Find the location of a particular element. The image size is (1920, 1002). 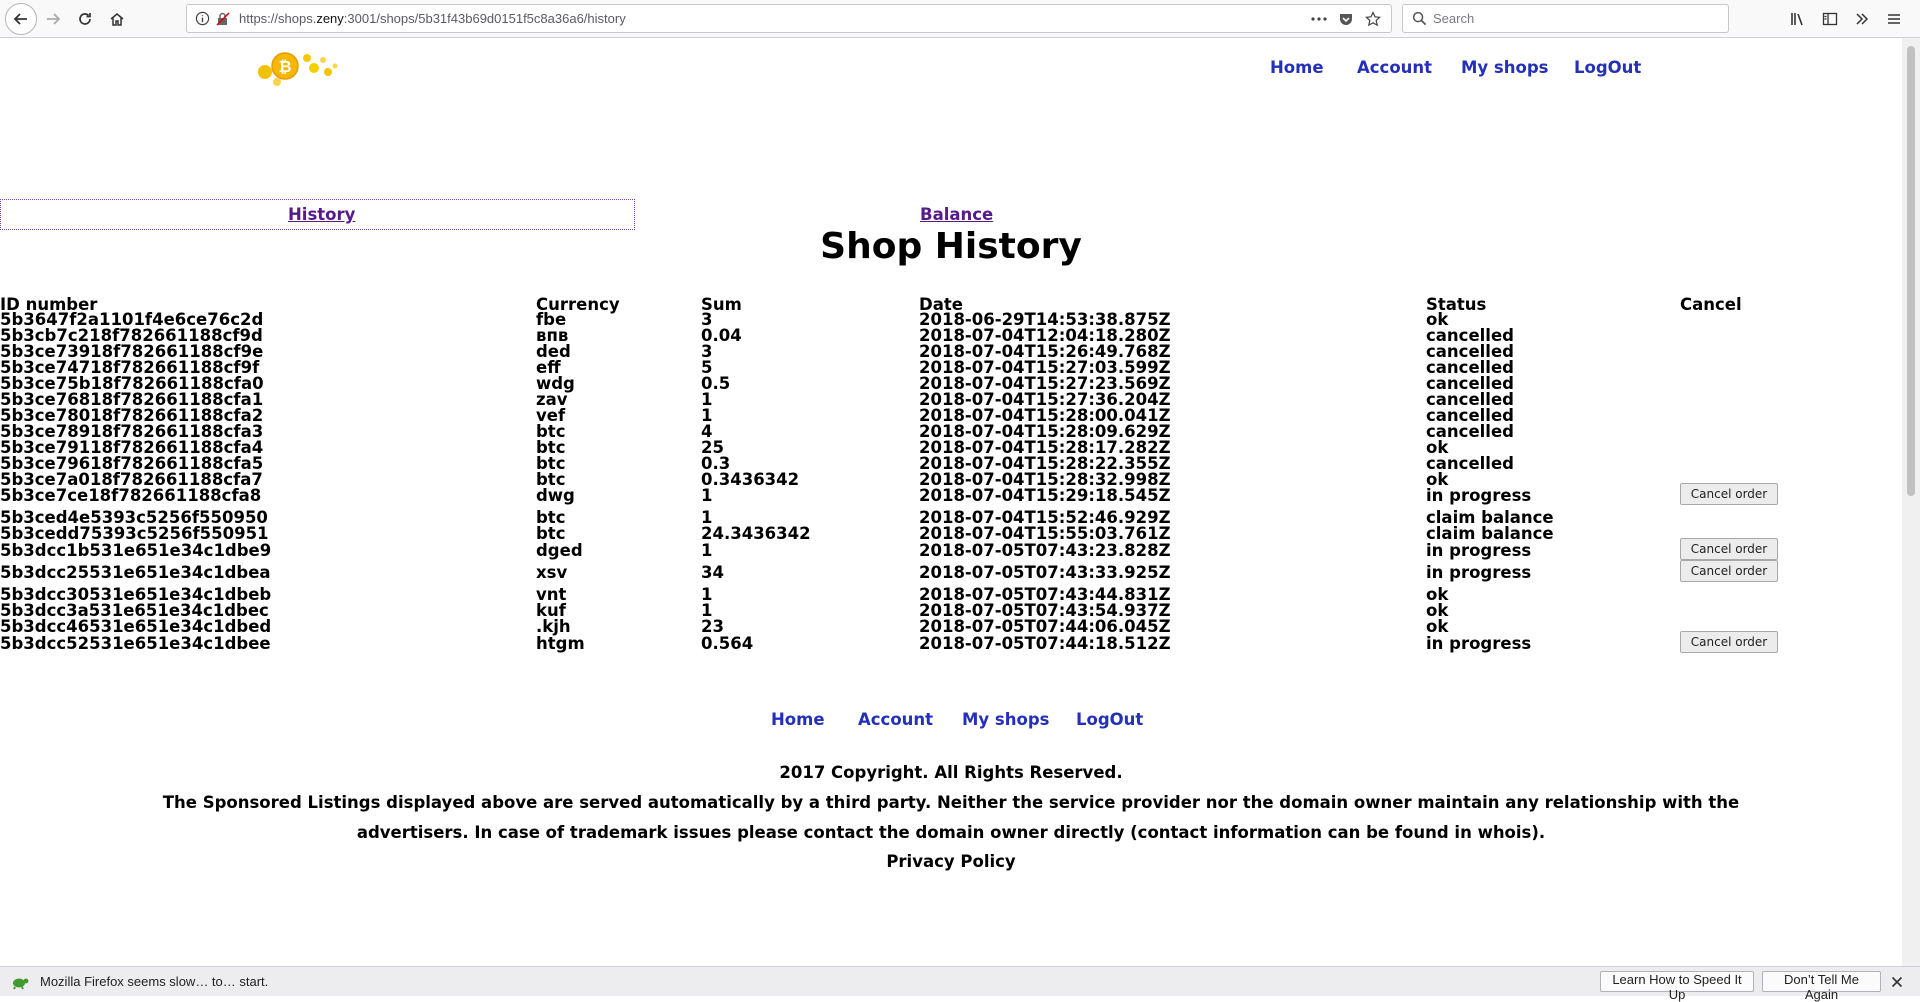

cell-id: 5b3dcc46531e651e34c1dbed is located at coordinates (136, 626).